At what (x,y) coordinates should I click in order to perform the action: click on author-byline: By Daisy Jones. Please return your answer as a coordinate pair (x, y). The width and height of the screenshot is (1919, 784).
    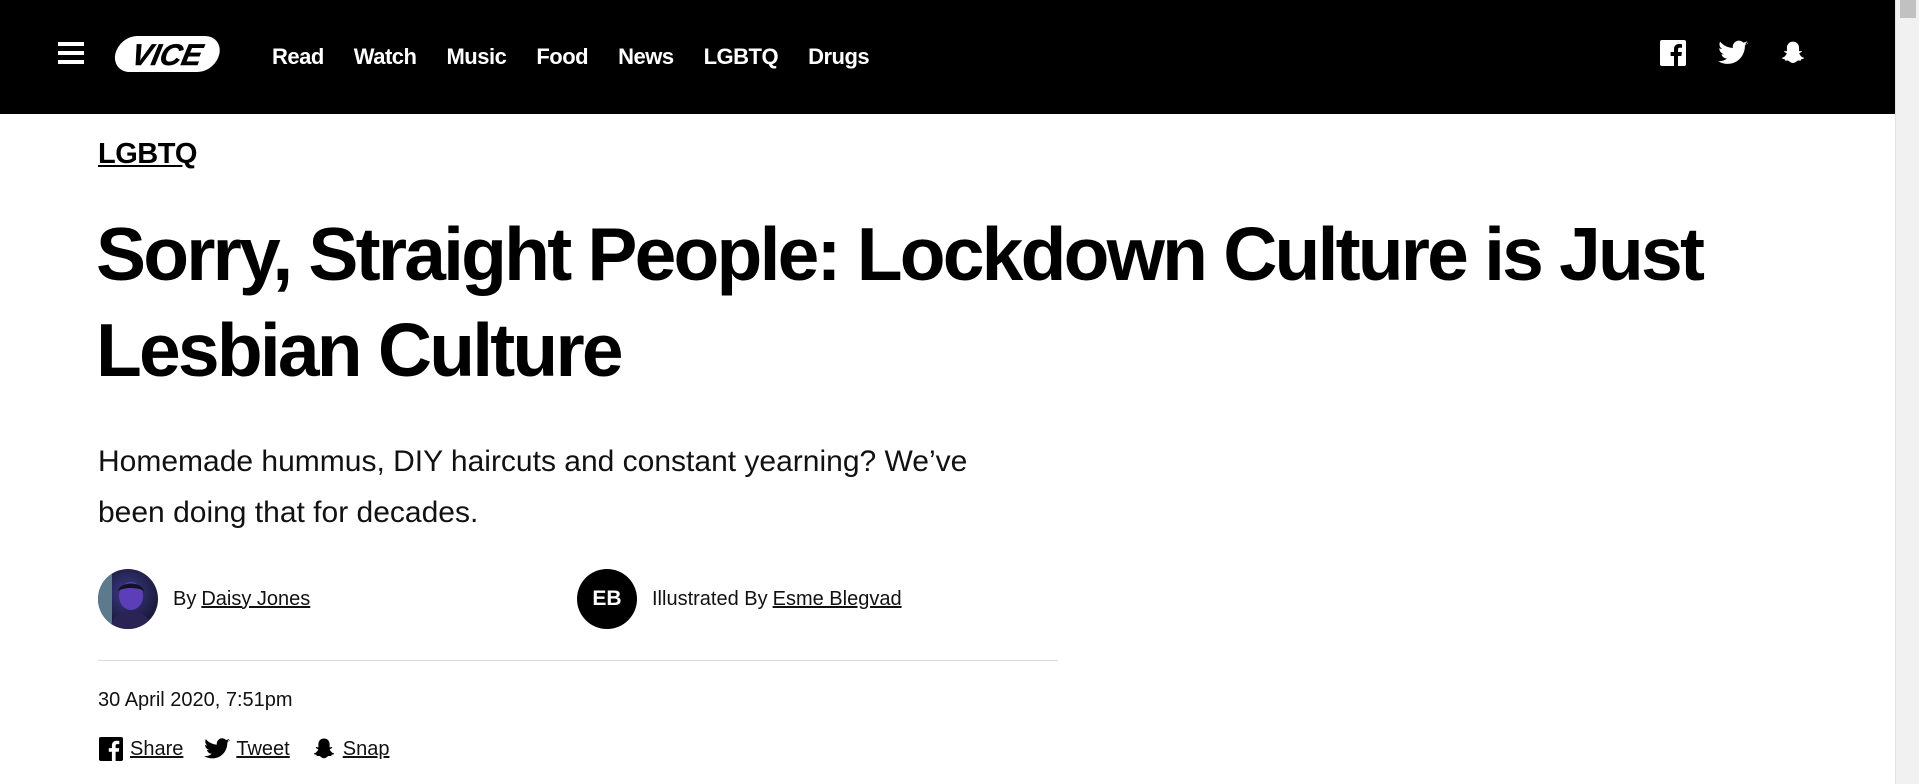
    Looking at the image, I should click on (204, 599).